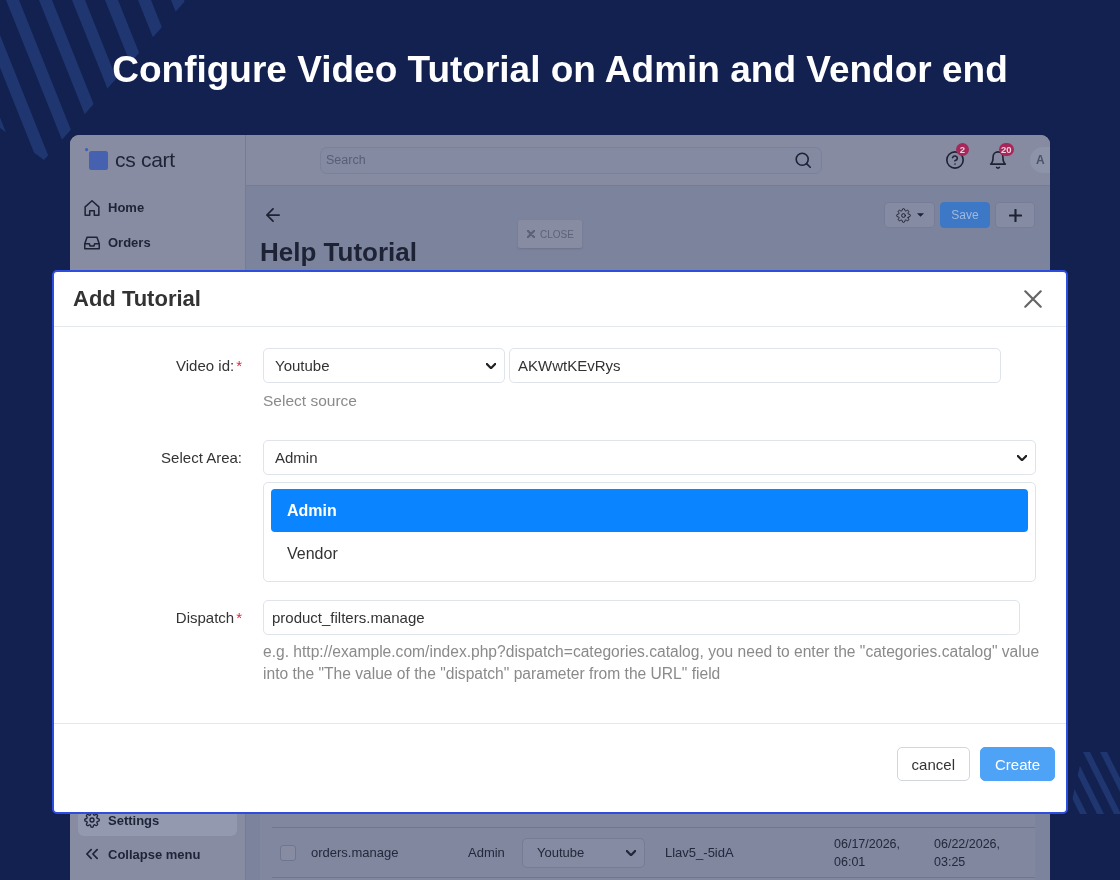 Image resolution: width=1120 pixels, height=880 pixels. What do you see at coordinates (310, 401) in the screenshot?
I see `field-hint: Select source` at bounding box center [310, 401].